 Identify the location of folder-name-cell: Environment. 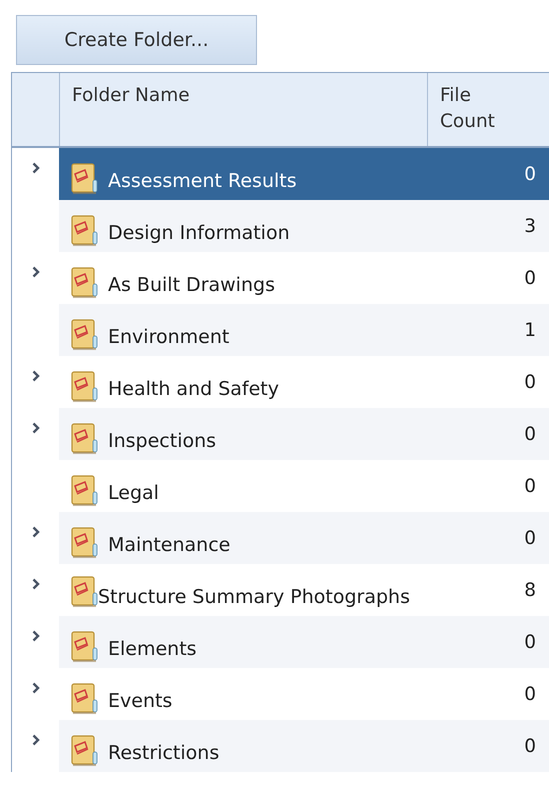
(243, 330).